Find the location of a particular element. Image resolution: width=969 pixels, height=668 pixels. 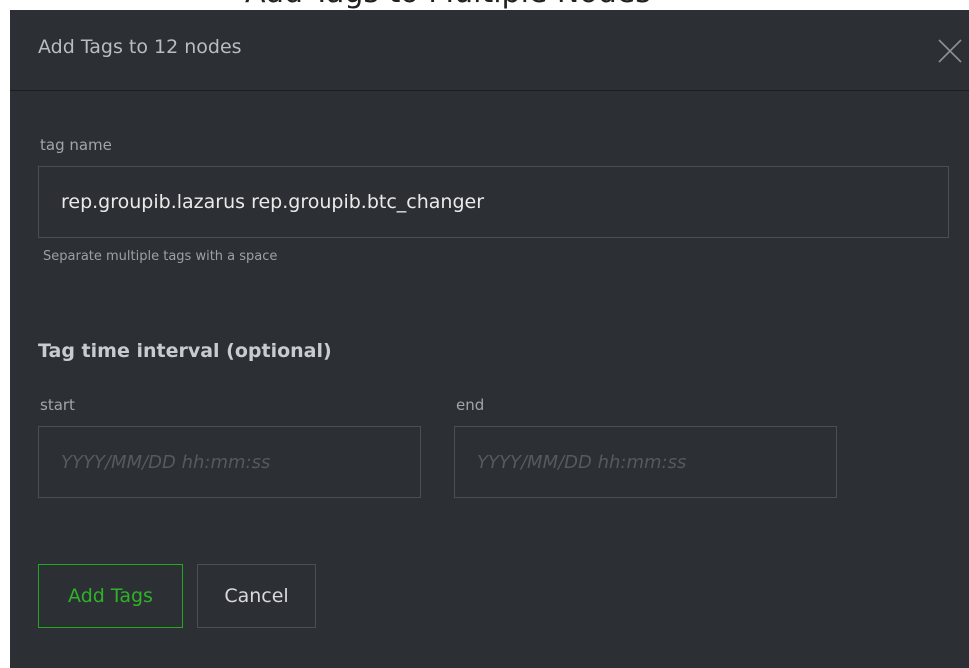

background-title: Add Tags to Multiple Nodes is located at coordinates (448, 4).